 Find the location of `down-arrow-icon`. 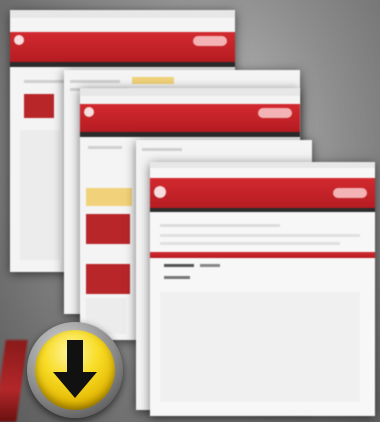

down-arrow-icon is located at coordinates (75, 369).